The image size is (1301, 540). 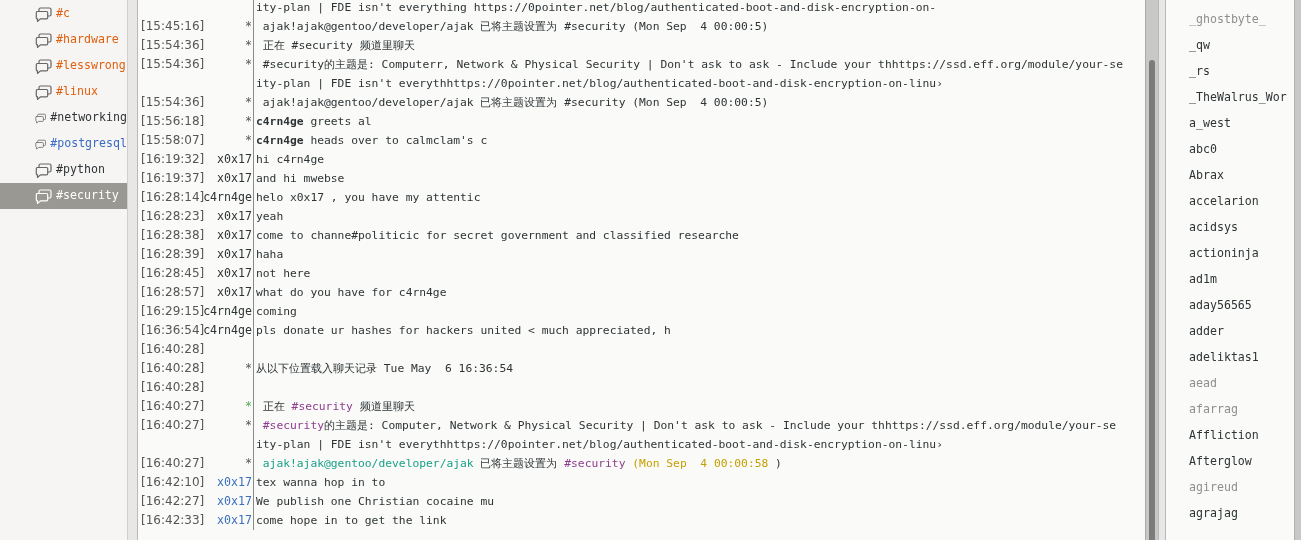 What do you see at coordinates (596, 7) in the screenshot?
I see `message-text: ity-plan | FDE isn't everything https://0pointer.net/blog/authenticated-boot-and-disk-encryption-on-` at bounding box center [596, 7].